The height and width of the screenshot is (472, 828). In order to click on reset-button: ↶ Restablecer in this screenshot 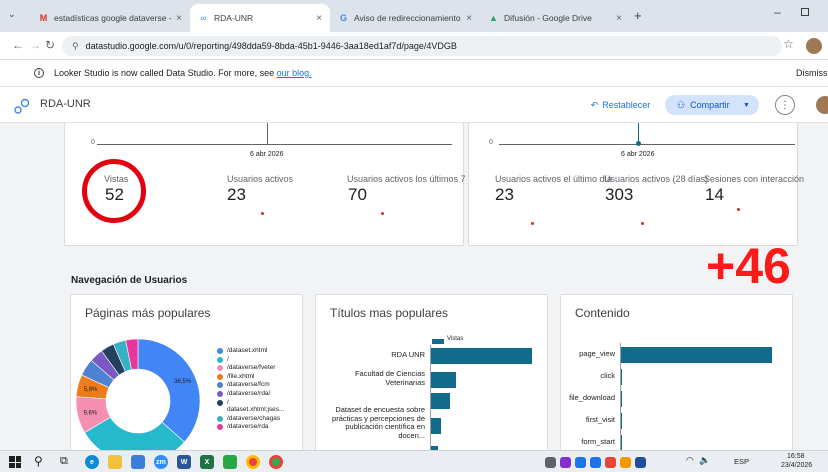, I will do `click(620, 105)`.